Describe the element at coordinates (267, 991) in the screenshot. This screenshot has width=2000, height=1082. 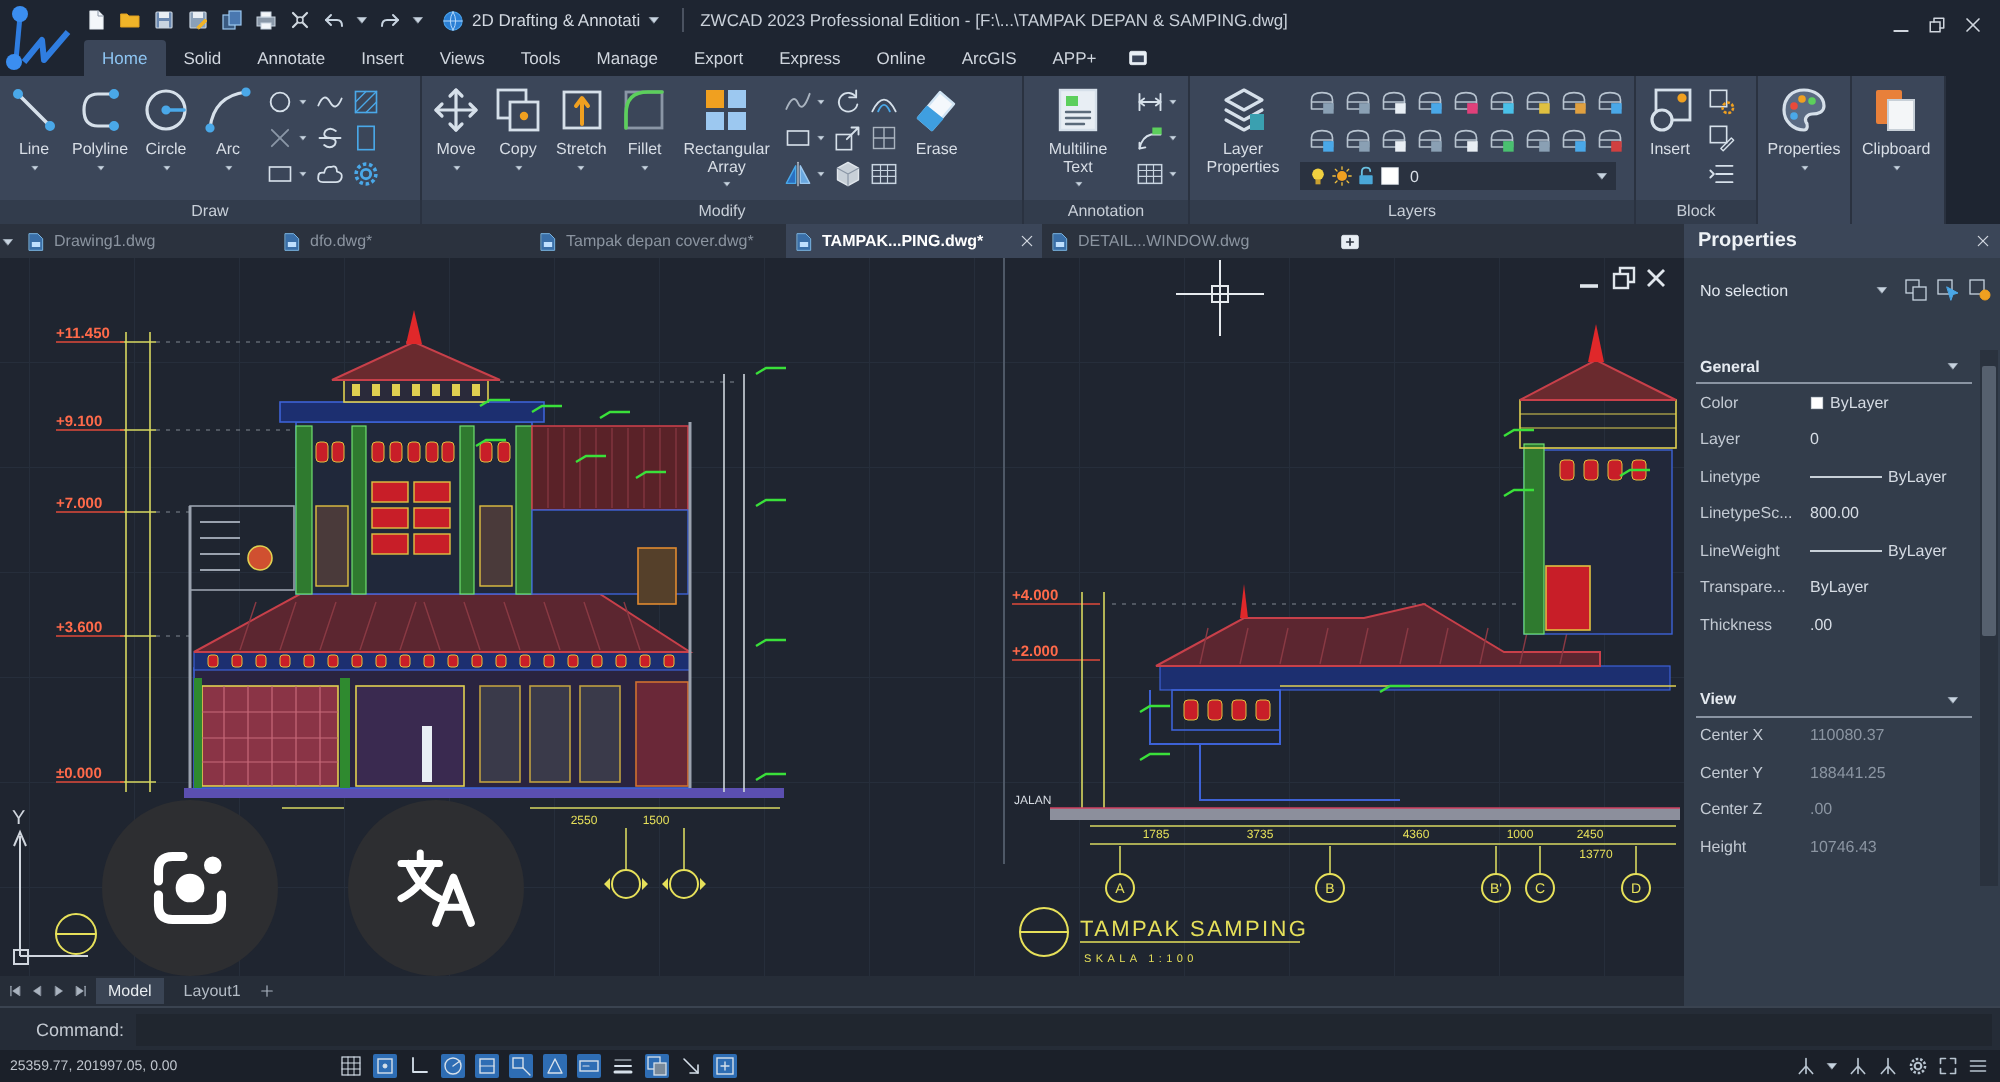
I see `add-icon` at that location.